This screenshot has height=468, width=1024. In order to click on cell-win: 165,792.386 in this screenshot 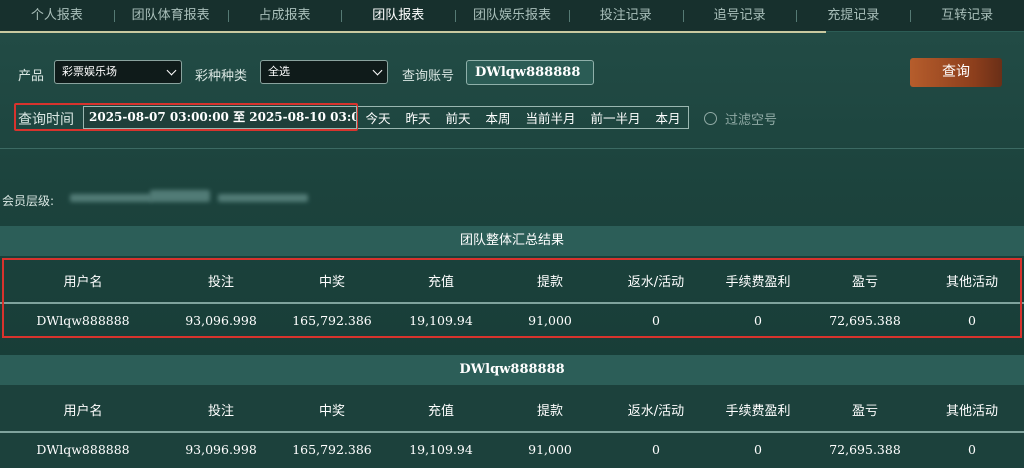, I will do `click(332, 449)`.